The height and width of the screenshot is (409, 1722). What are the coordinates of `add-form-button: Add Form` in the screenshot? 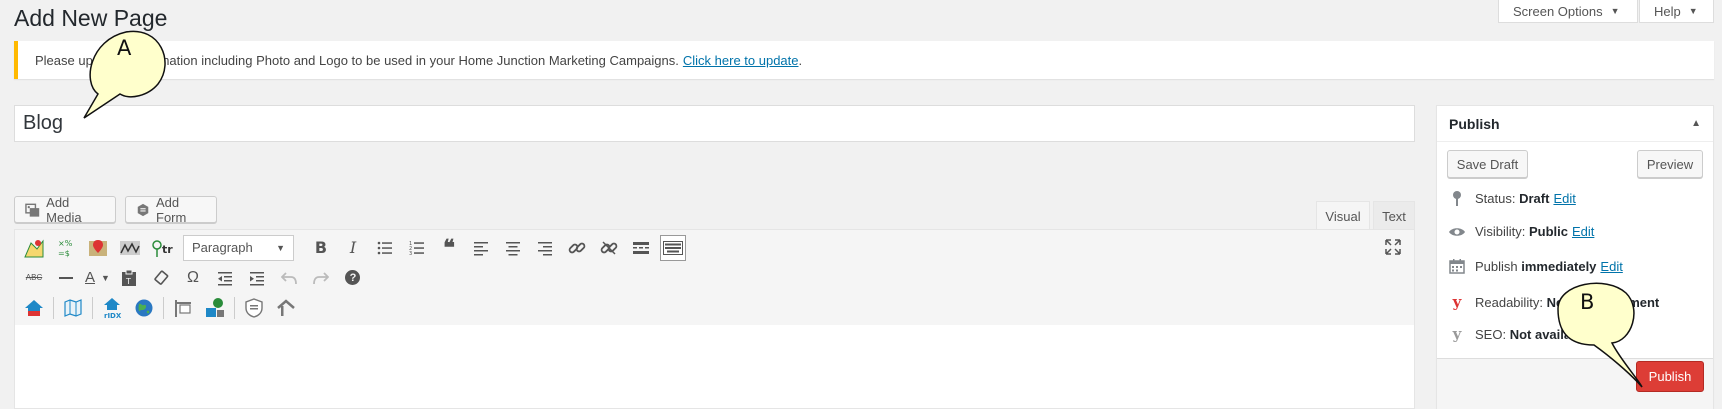 It's located at (171, 209).